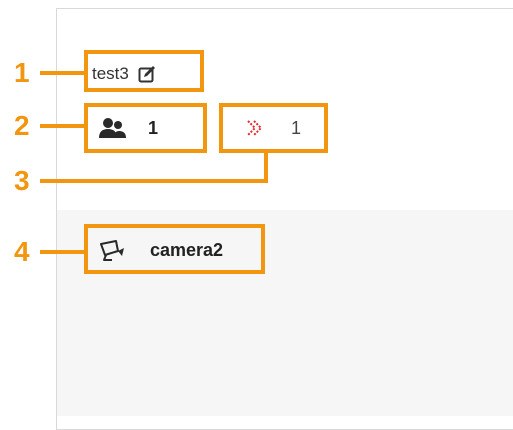  I want to click on leader-line-3-horizontal, so click(154, 181).